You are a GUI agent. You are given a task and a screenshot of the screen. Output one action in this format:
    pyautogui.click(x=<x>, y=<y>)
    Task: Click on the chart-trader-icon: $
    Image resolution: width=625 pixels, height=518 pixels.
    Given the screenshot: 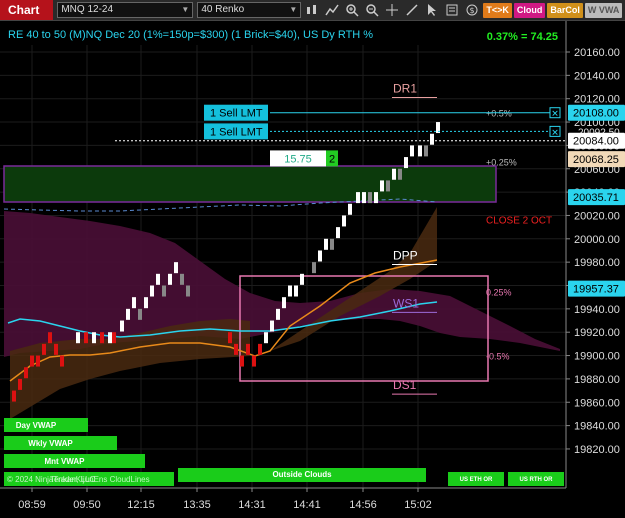 What is the action you would take?
    pyautogui.click(x=472, y=10)
    